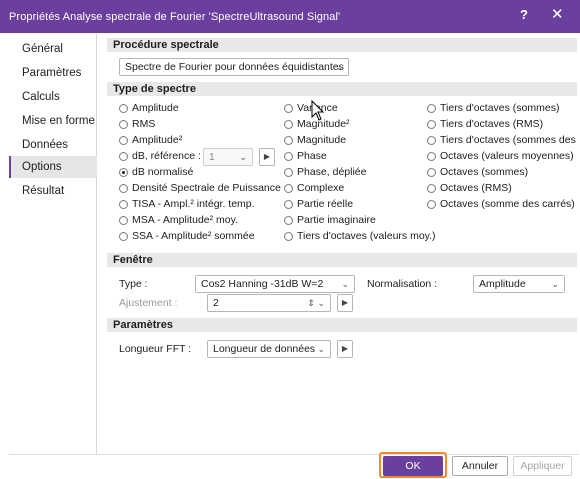 This screenshot has height=479, width=580. Describe the element at coordinates (264, 349) in the screenshot. I see `fft-length-value: Longueur de données` at that location.